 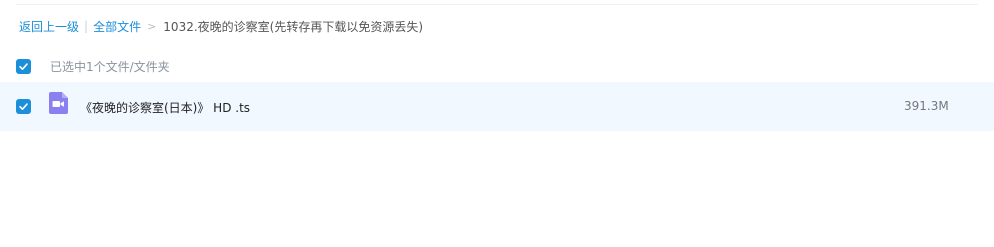 I want to click on file-size: 391.3M, so click(x=926, y=106).